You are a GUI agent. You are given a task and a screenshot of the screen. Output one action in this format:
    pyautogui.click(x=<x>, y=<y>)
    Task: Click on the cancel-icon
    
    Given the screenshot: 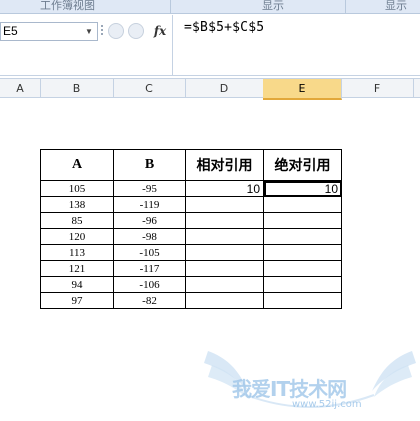 What is the action you would take?
    pyautogui.click(x=116, y=31)
    